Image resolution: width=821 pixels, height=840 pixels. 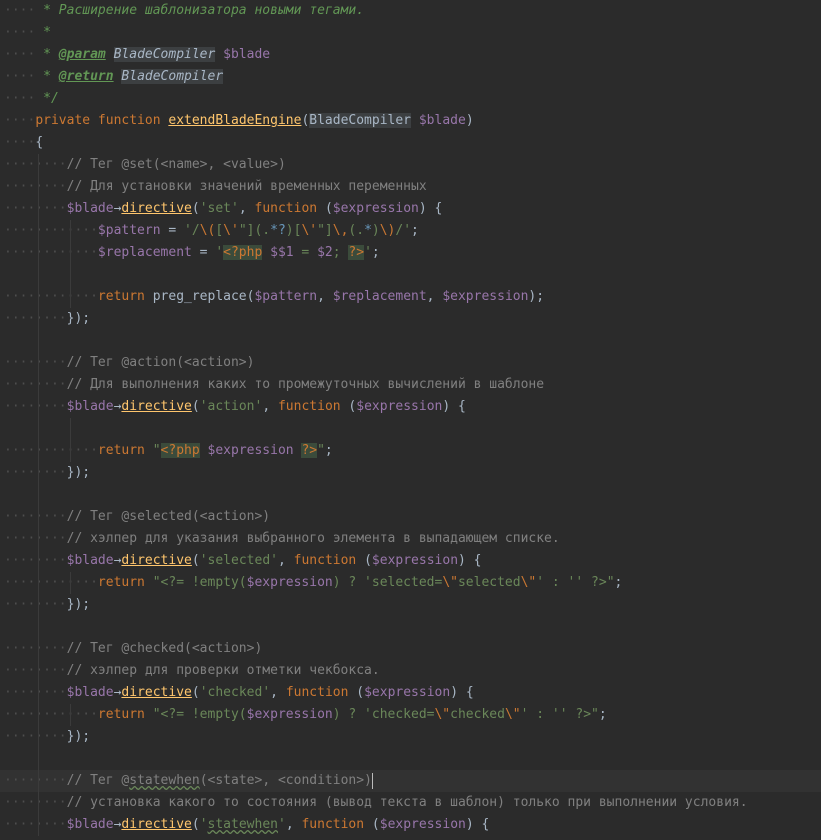 What do you see at coordinates (410, 33) in the screenshot?
I see `code-line: ···· *` at bounding box center [410, 33].